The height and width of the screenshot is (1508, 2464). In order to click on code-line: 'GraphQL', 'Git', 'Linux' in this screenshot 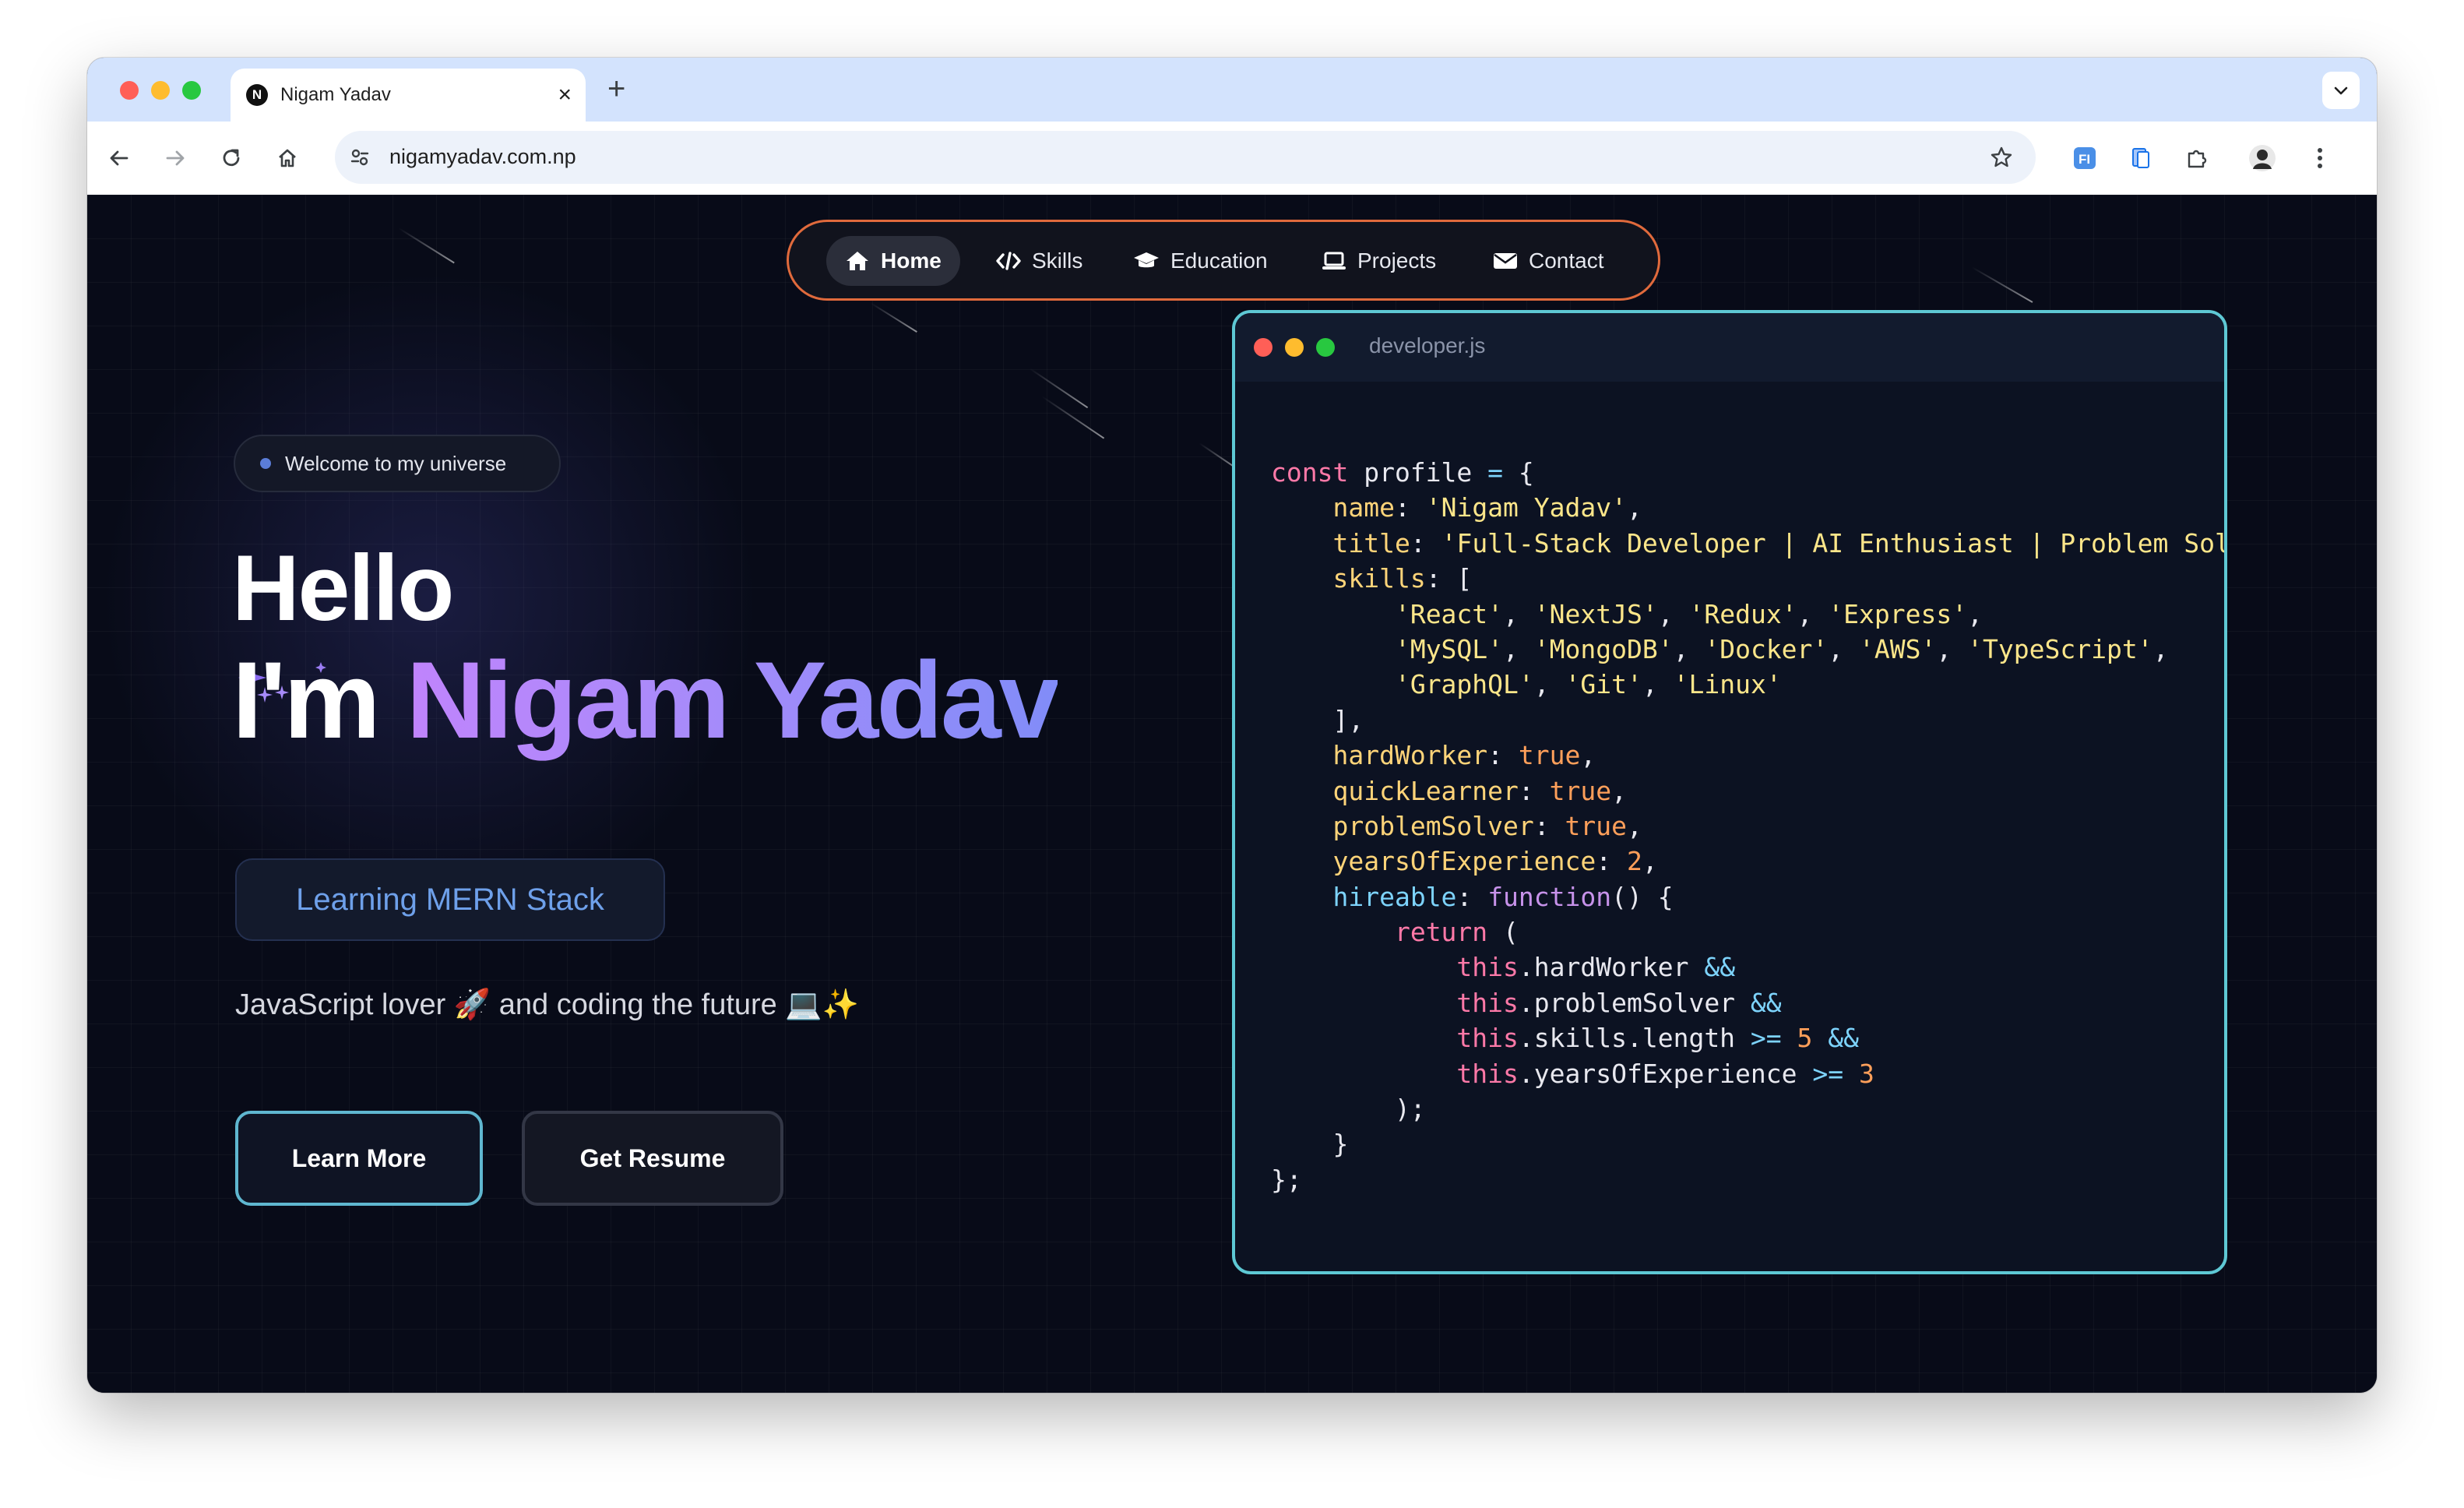, I will do `click(1588, 684)`.